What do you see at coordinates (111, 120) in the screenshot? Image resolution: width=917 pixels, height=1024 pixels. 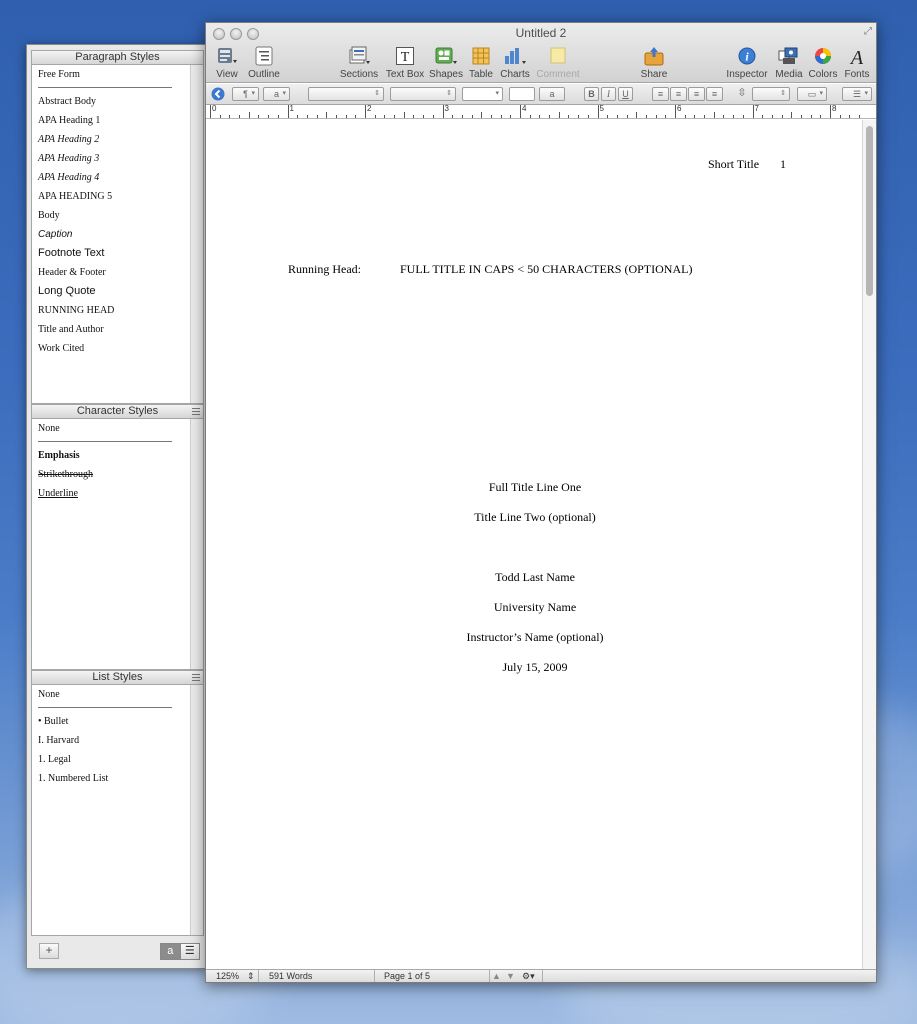 I see `style-item-apa-heading-1: APA Heading 1` at bounding box center [111, 120].